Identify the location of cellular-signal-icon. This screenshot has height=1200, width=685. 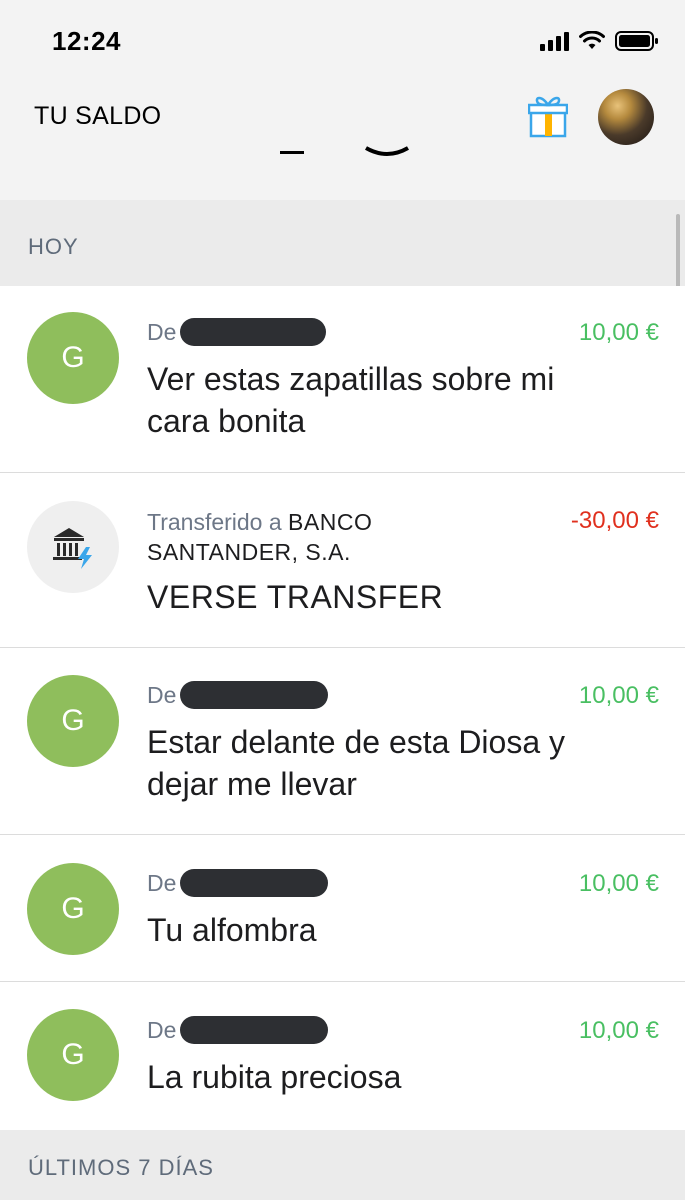
(554, 41).